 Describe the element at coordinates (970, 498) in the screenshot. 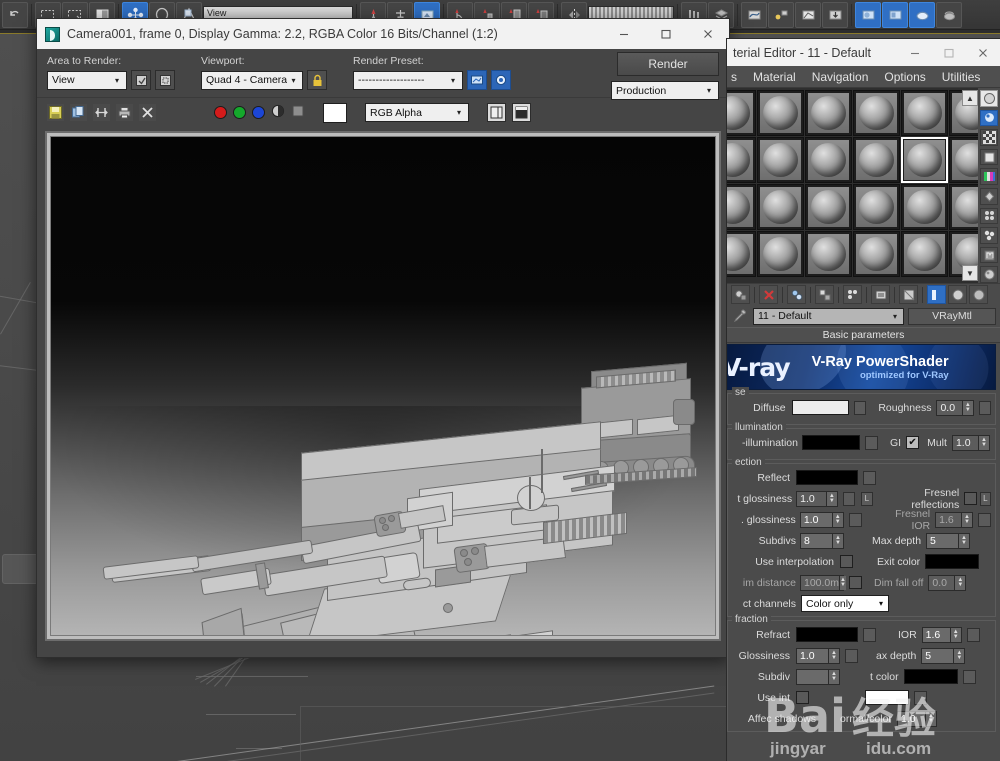

I see `fresnel-reflections-checkbox` at that location.